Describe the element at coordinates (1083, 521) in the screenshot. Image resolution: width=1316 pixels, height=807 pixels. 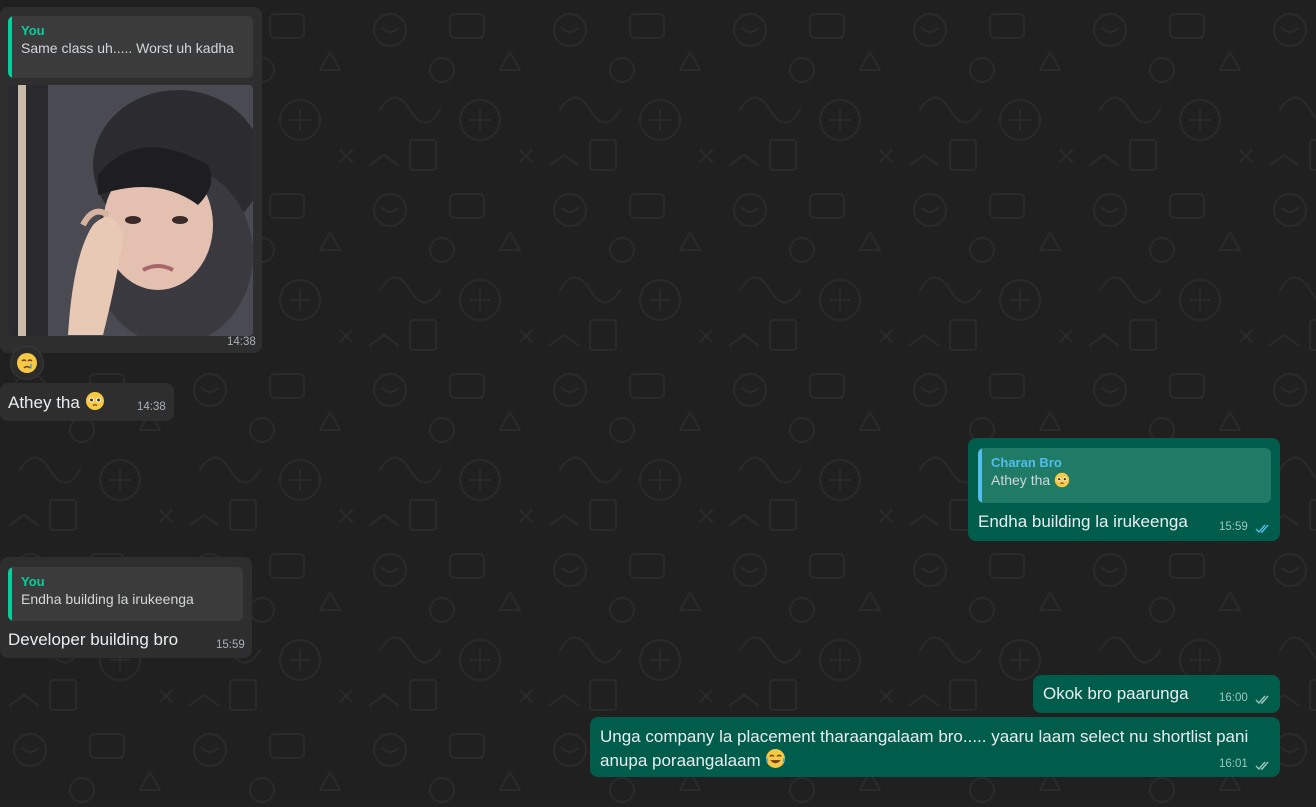
I see `message-text: Endha building la irukeenga` at that location.